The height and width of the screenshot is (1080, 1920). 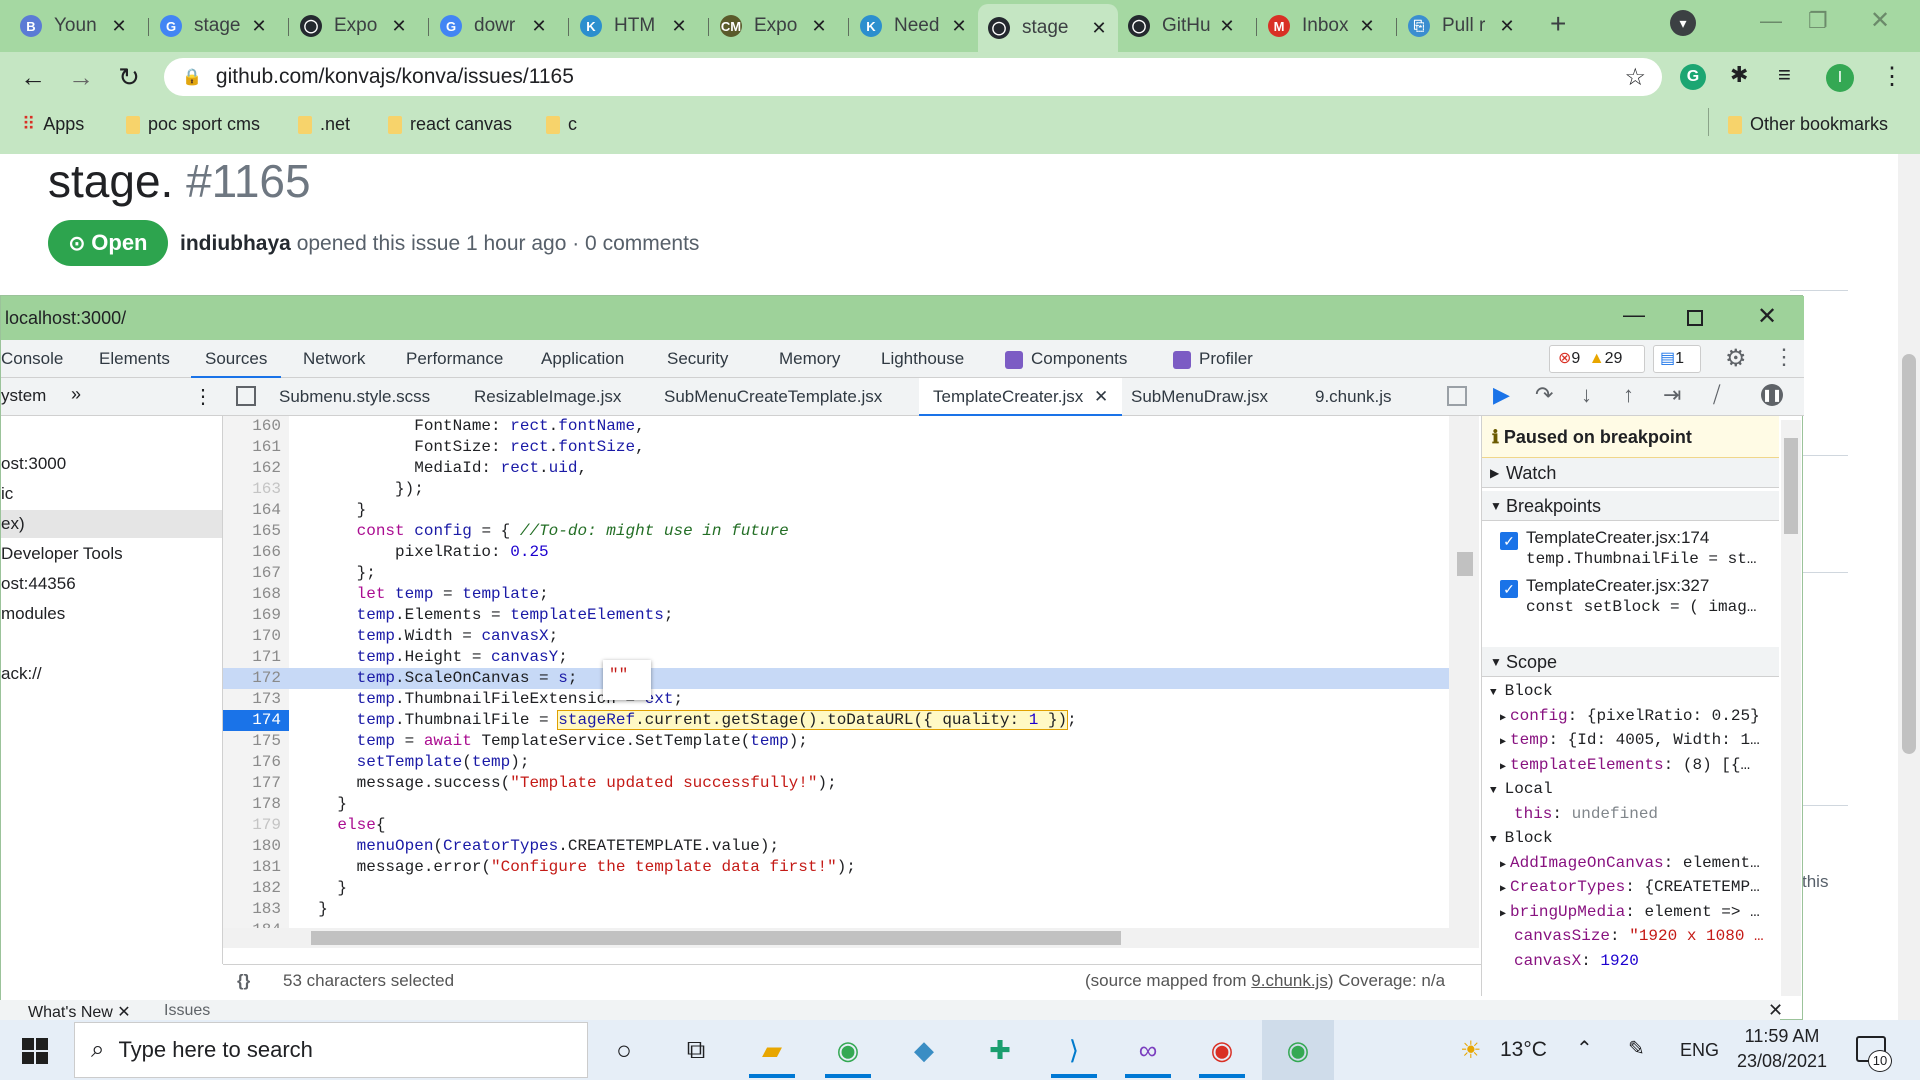 I want to click on scope-variable: ▶ config: {pixelRatio: 0.25}, so click(x=1630, y=716).